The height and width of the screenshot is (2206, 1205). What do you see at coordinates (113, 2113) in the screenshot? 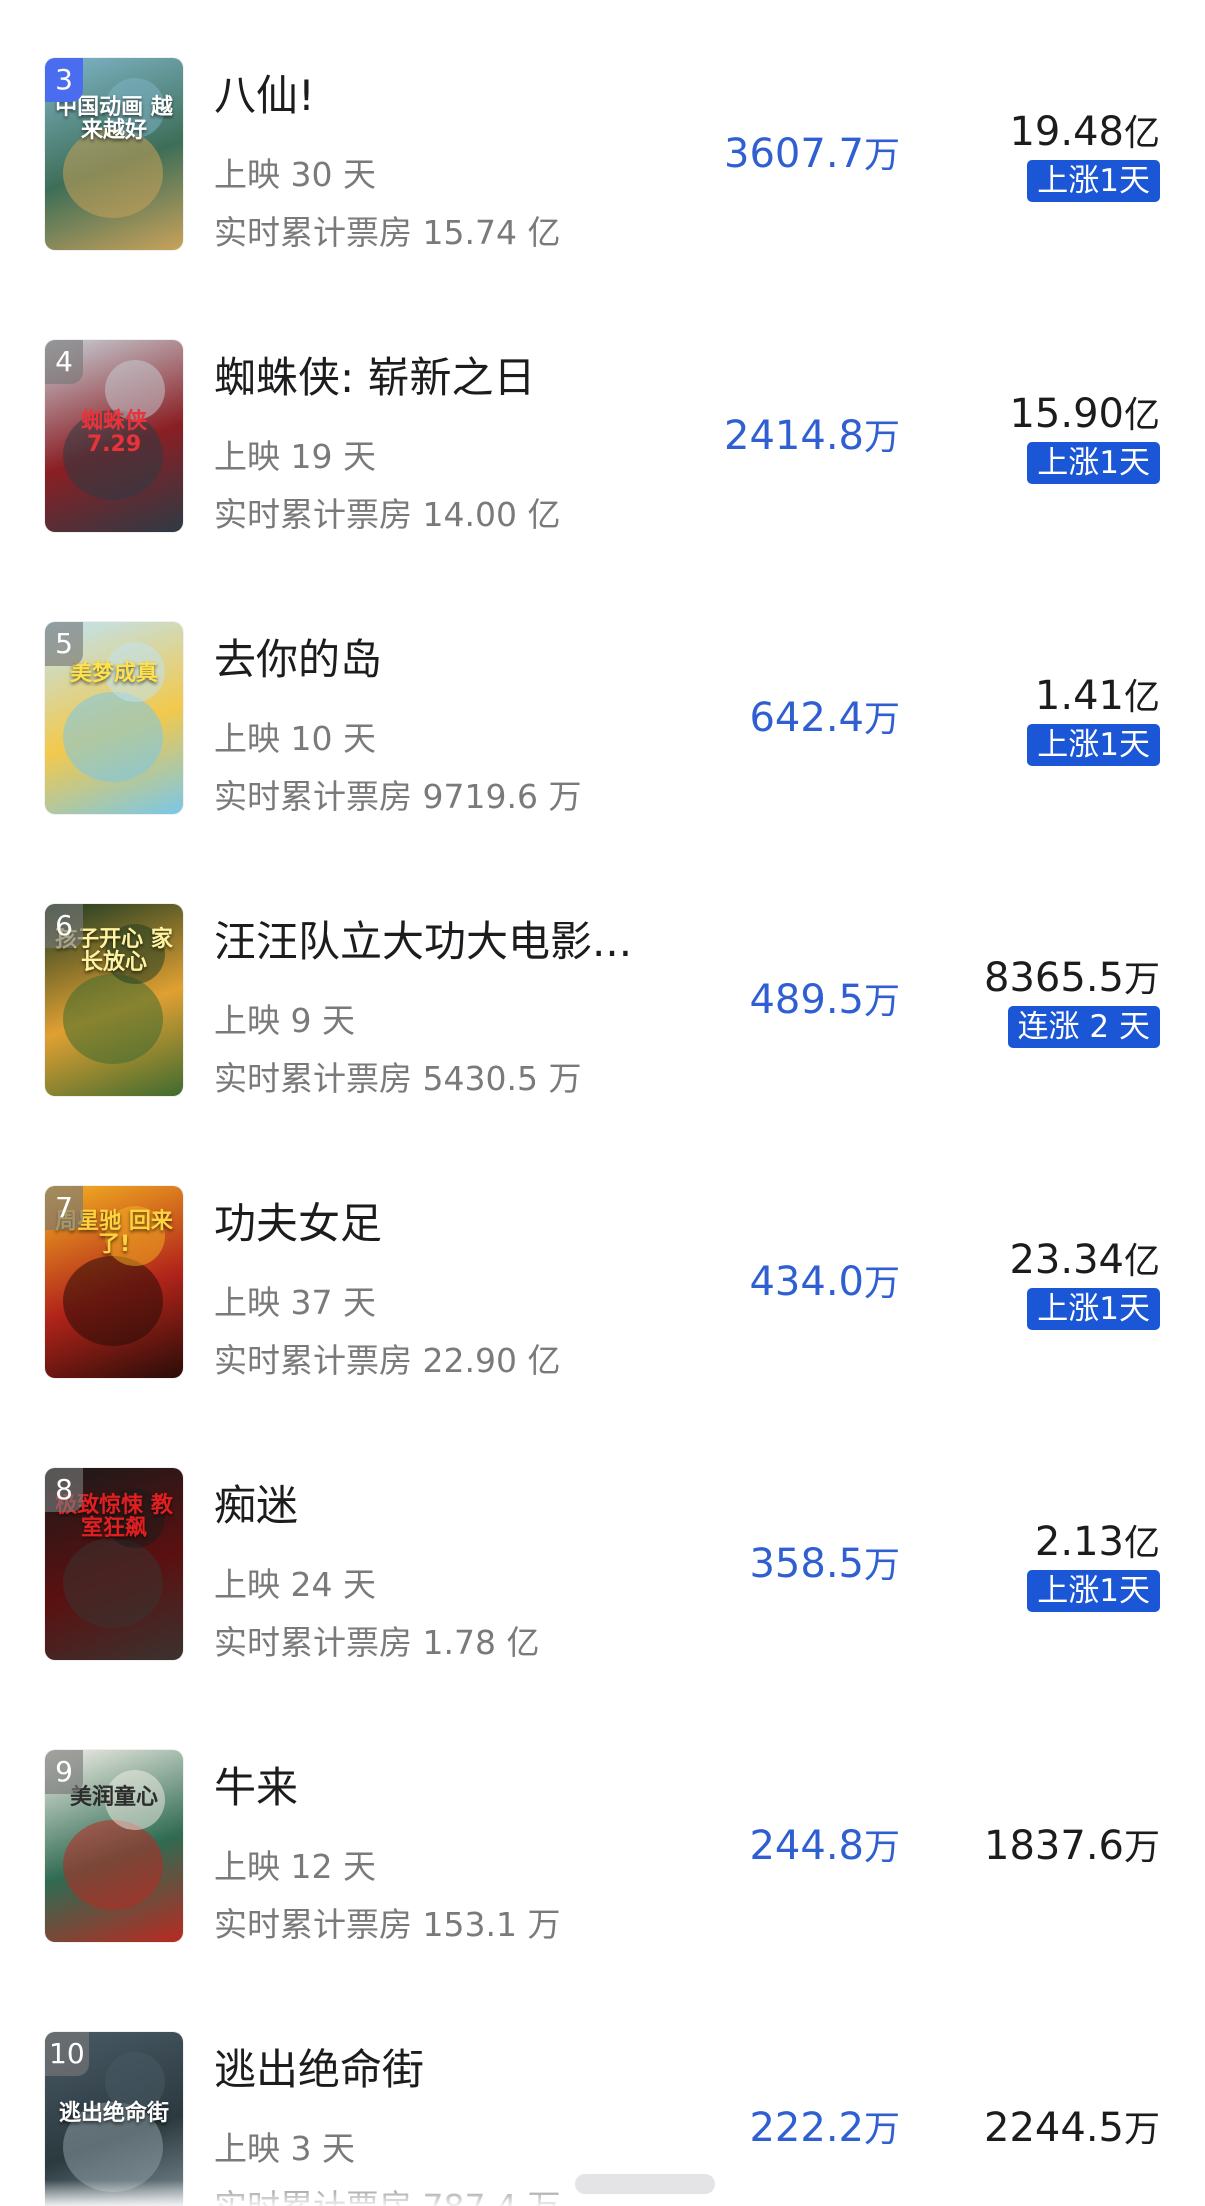
I see `poster-caption: 逃出绝命街` at bounding box center [113, 2113].